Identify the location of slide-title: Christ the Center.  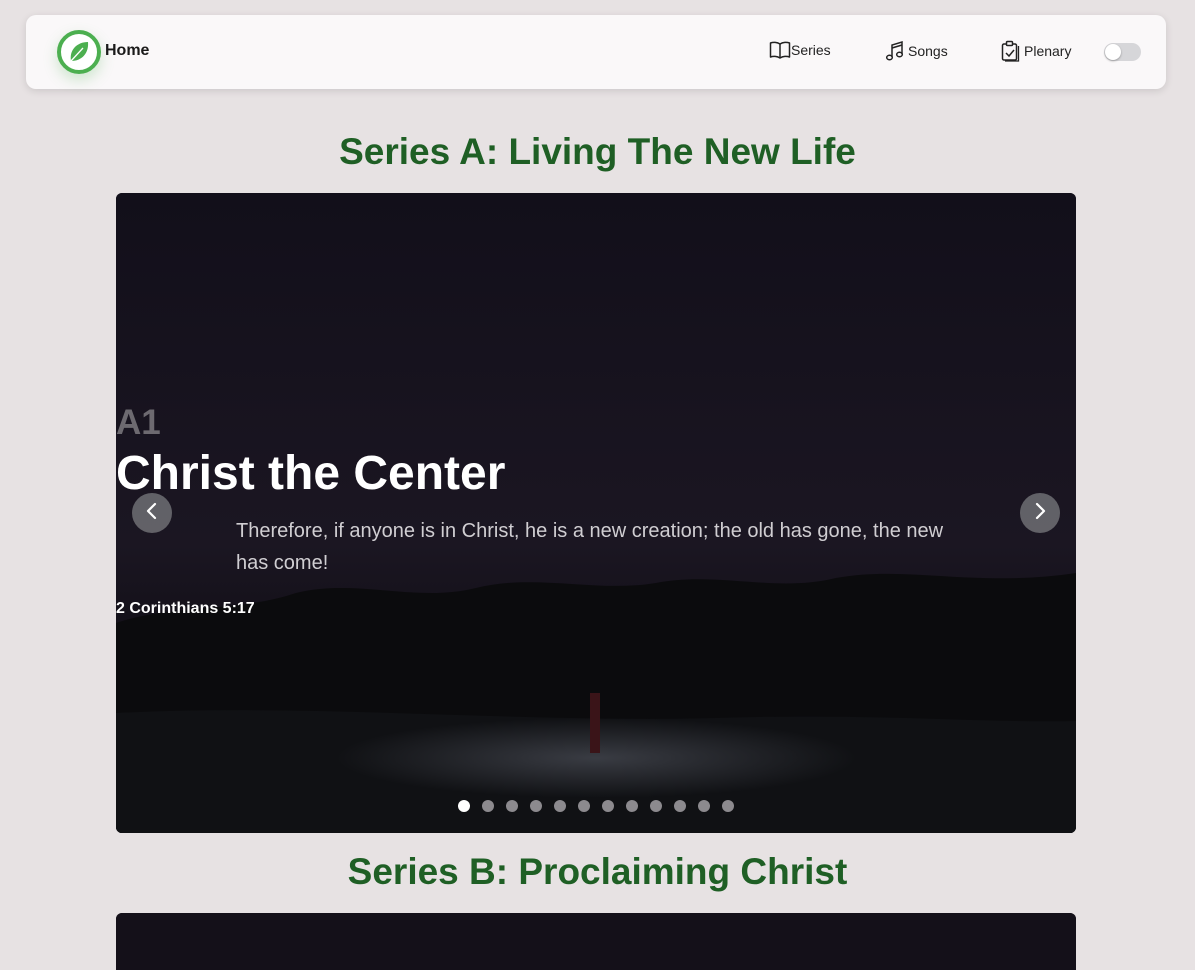
(311, 473).